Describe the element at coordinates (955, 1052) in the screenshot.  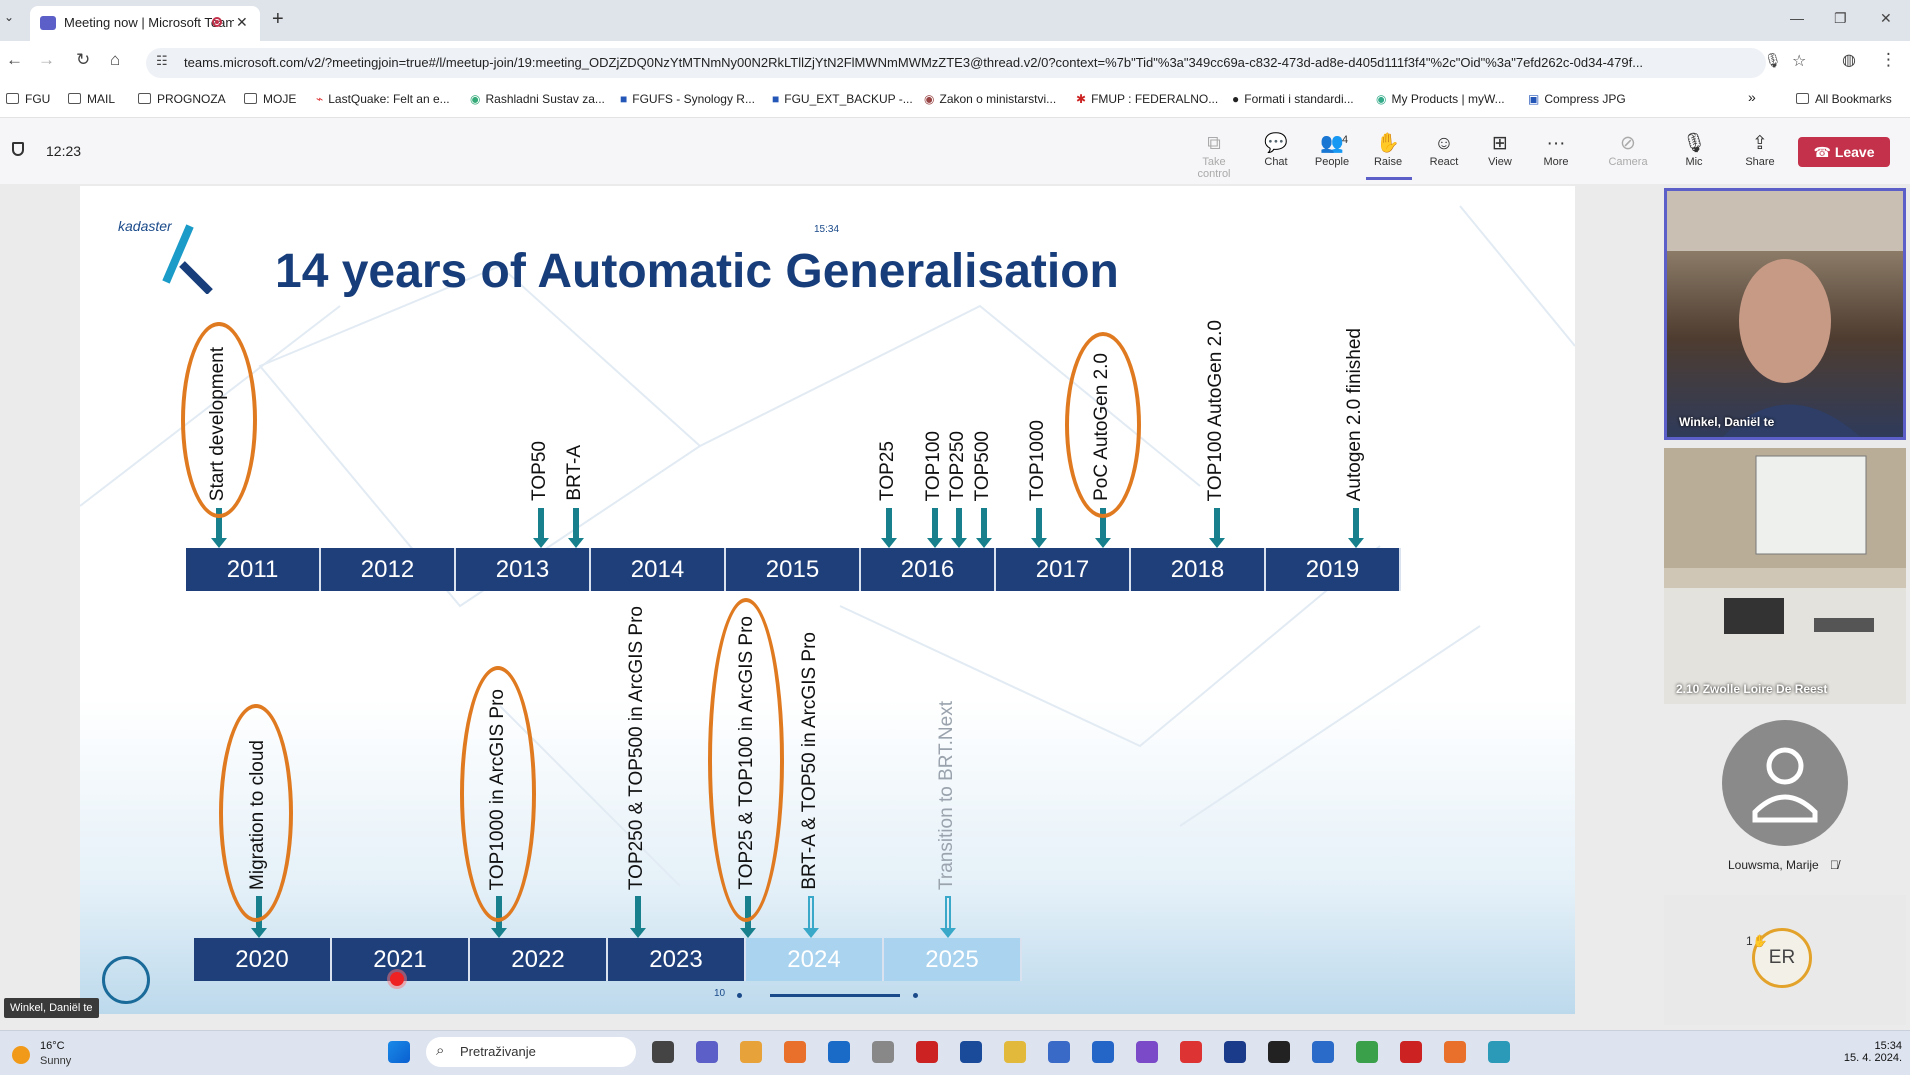
I see `windows-taskbar` at that location.